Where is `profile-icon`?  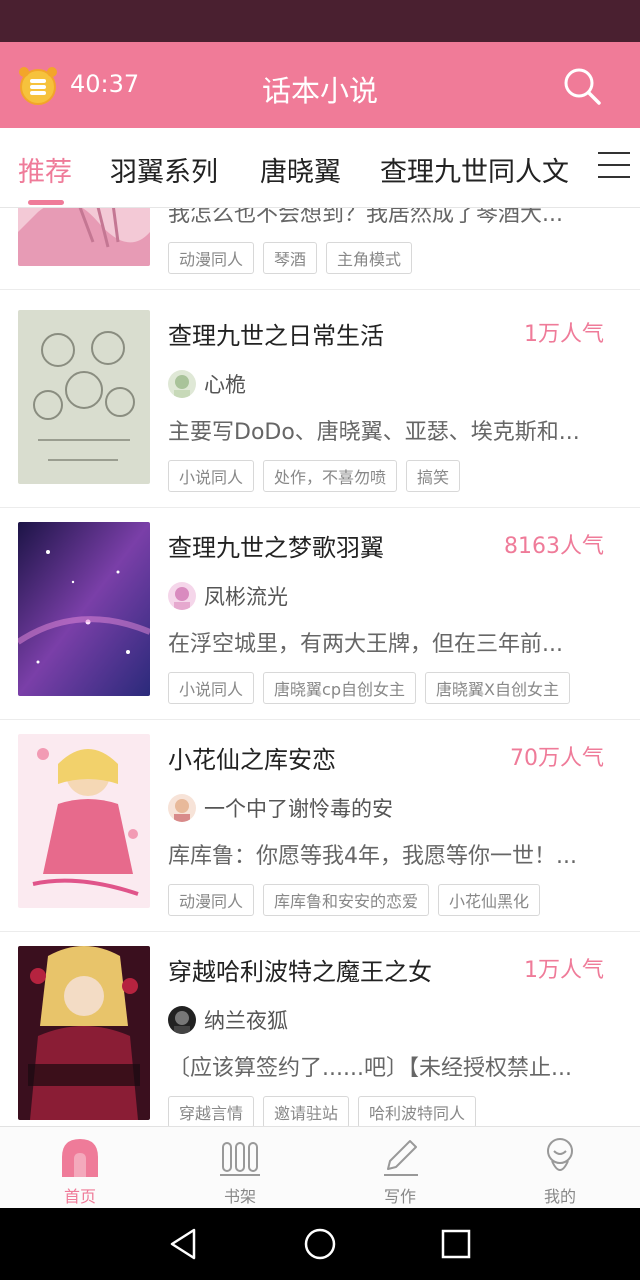 profile-icon is located at coordinates (560, 1154).